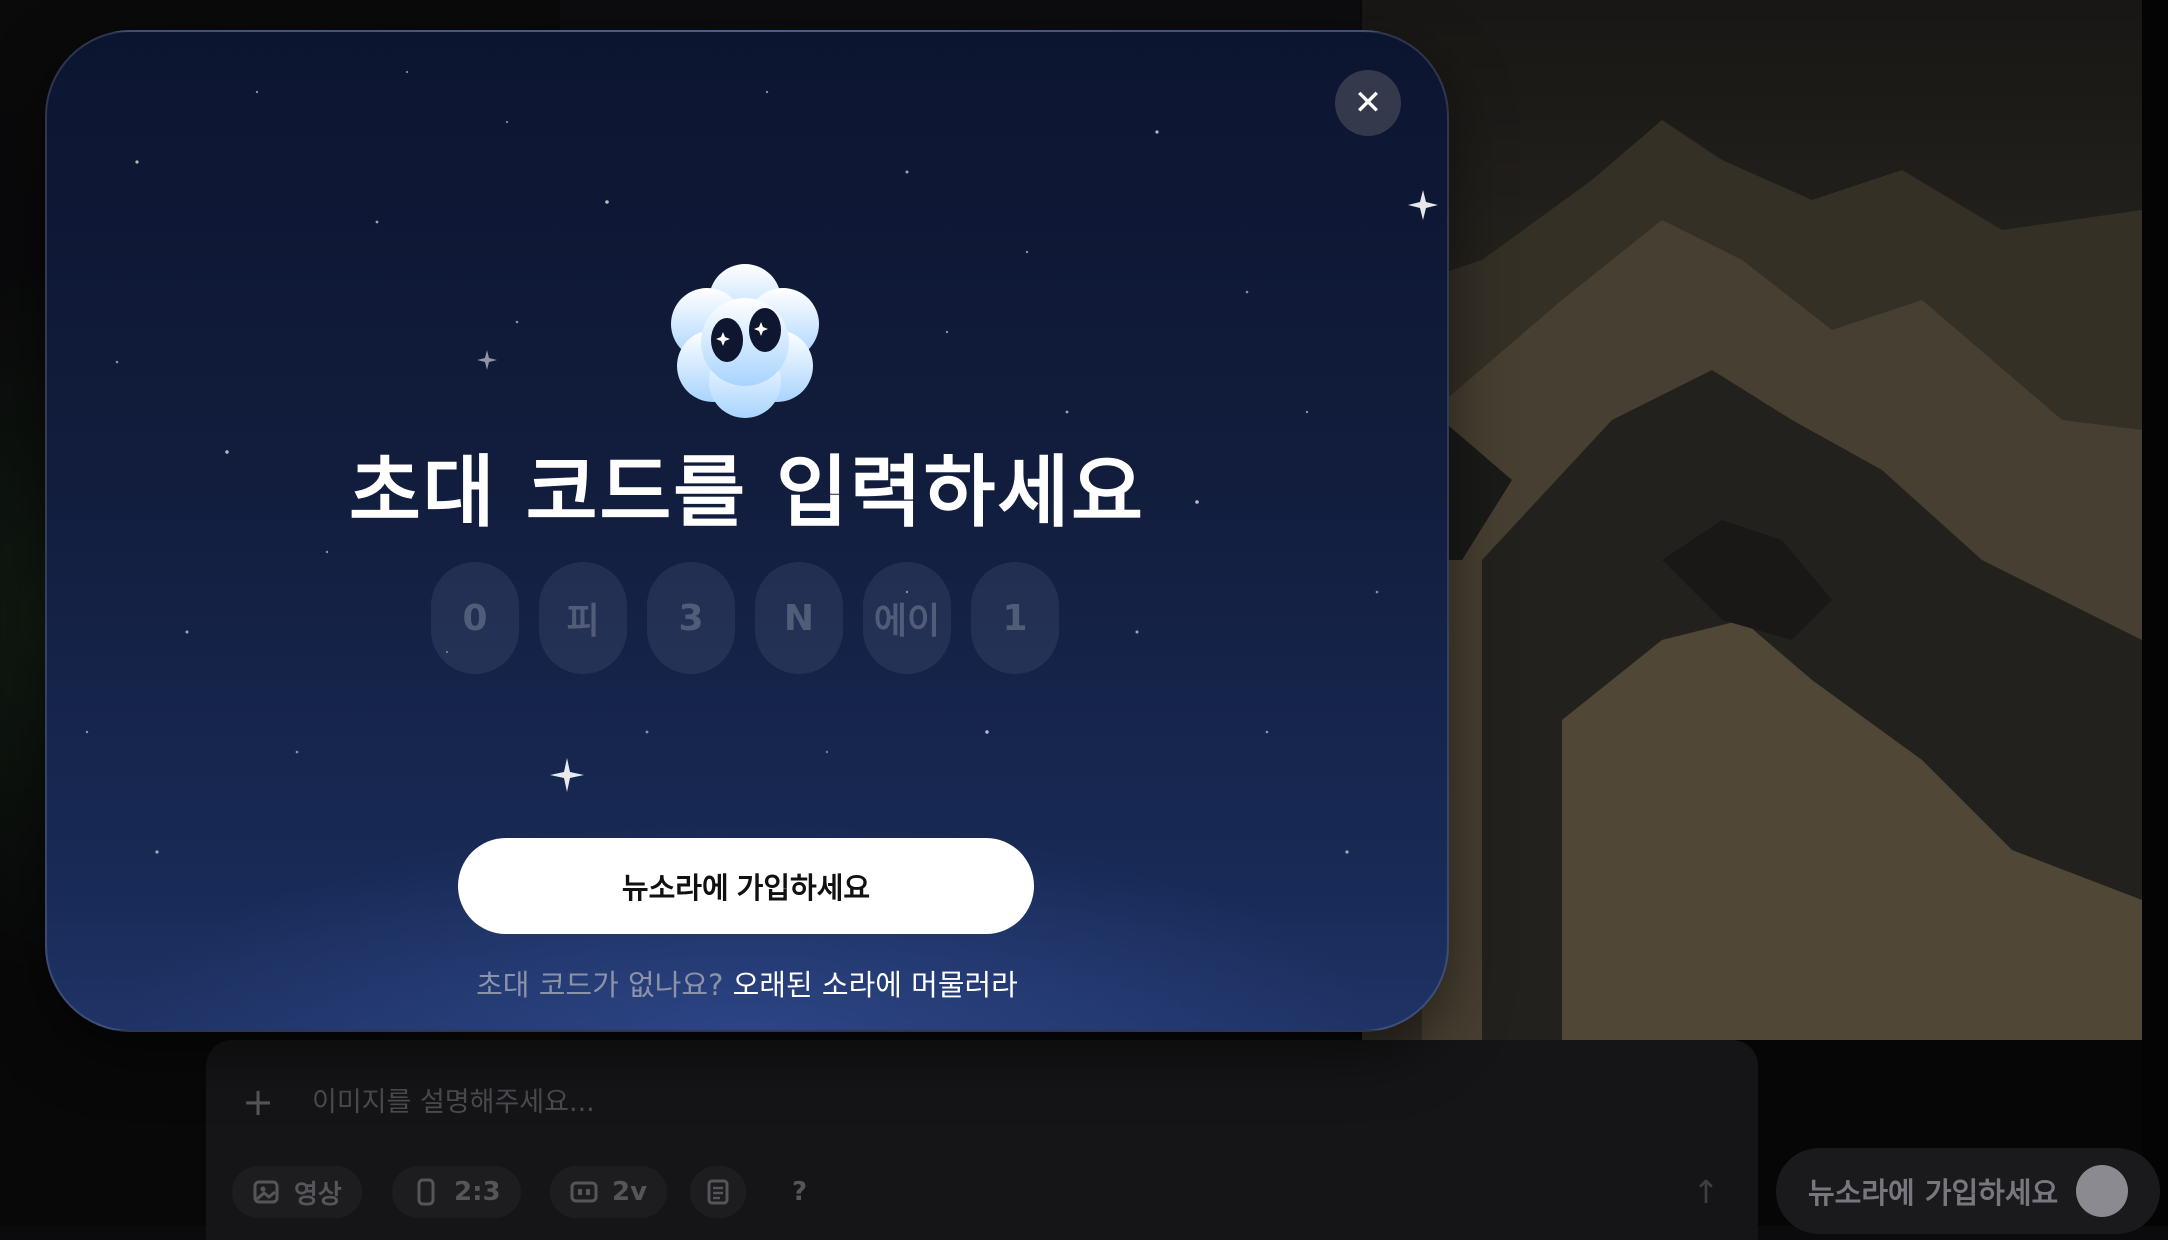 The image size is (2168, 1240). Describe the element at coordinates (799, 618) in the screenshot. I see `code-input-4: N` at that location.